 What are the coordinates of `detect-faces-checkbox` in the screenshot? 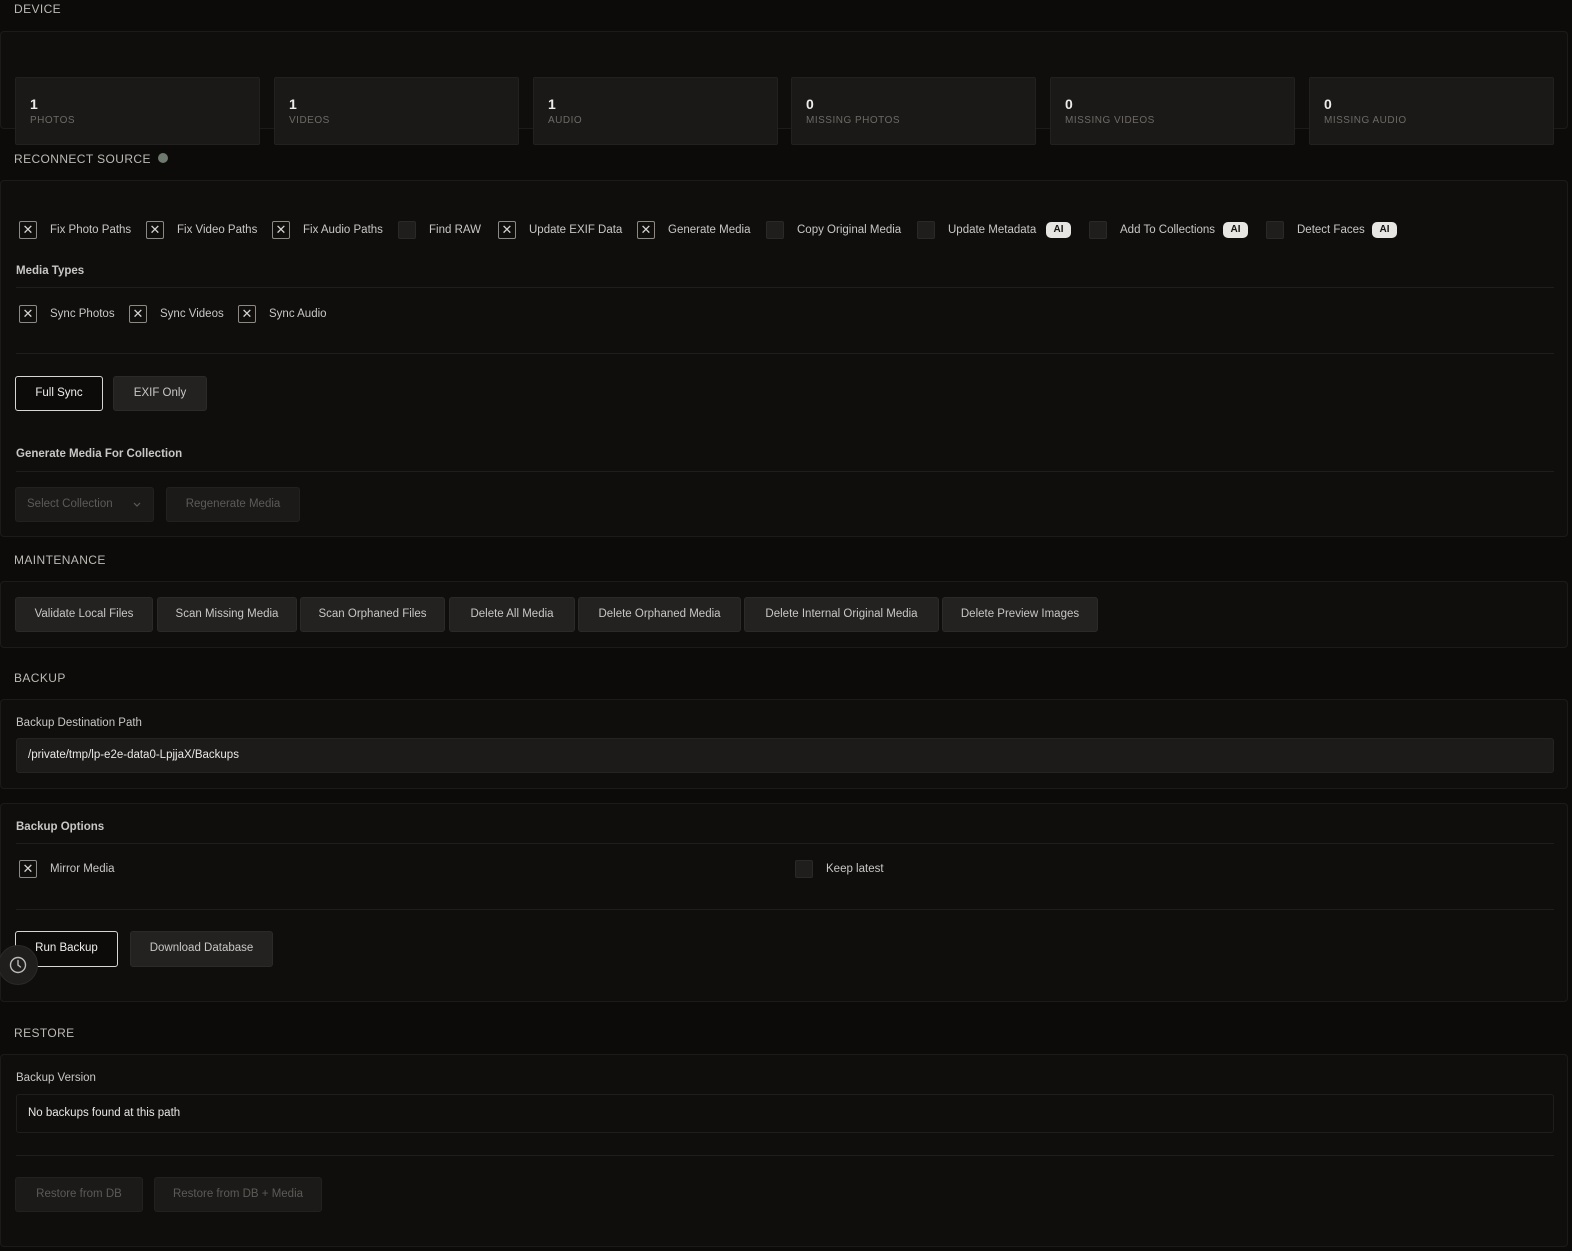 It's located at (1275, 230).